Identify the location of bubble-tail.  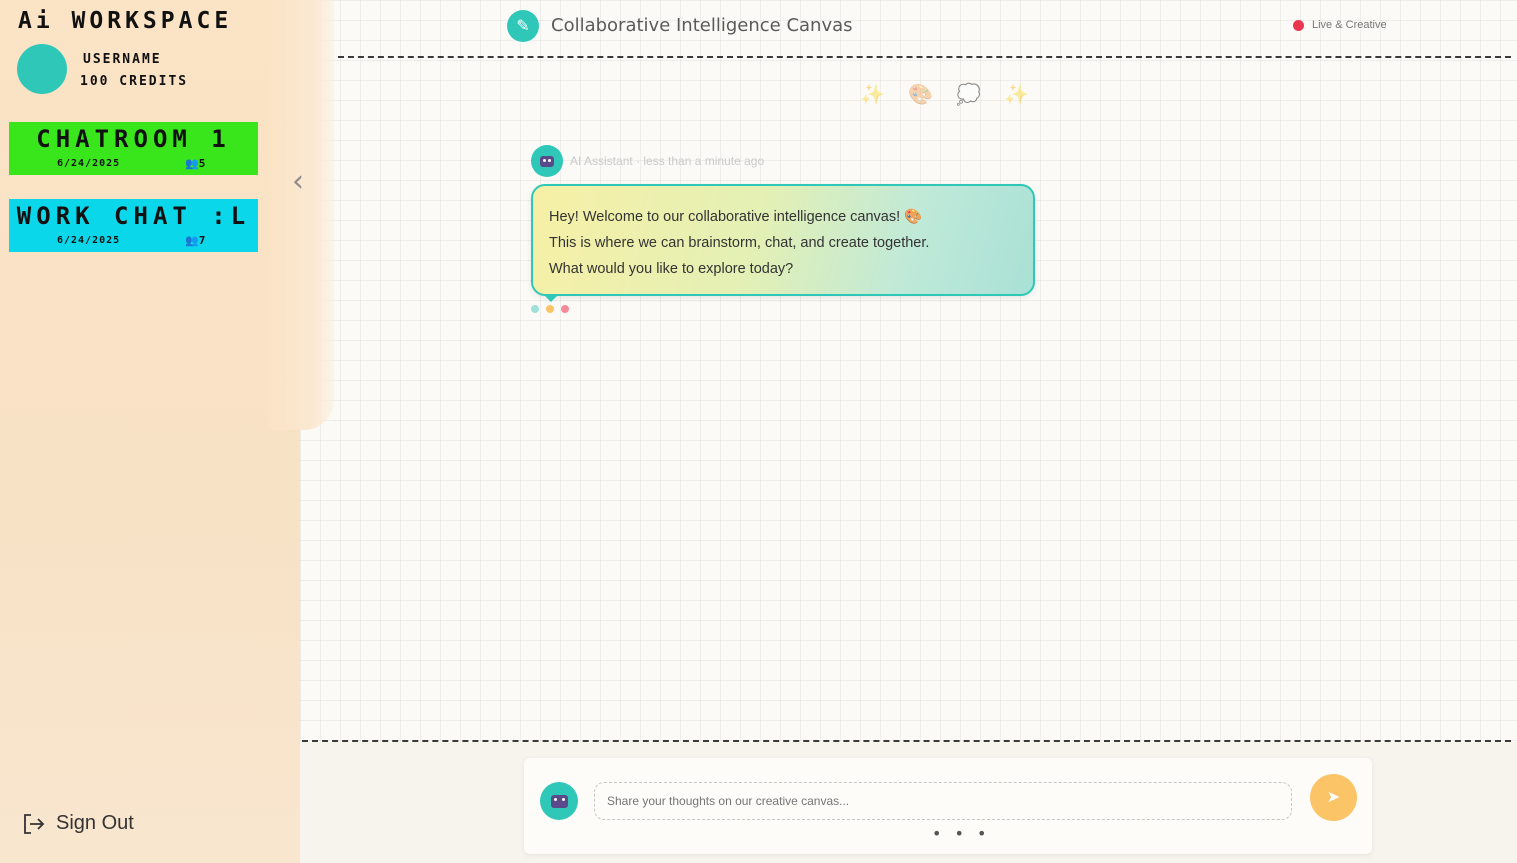
(551, 298).